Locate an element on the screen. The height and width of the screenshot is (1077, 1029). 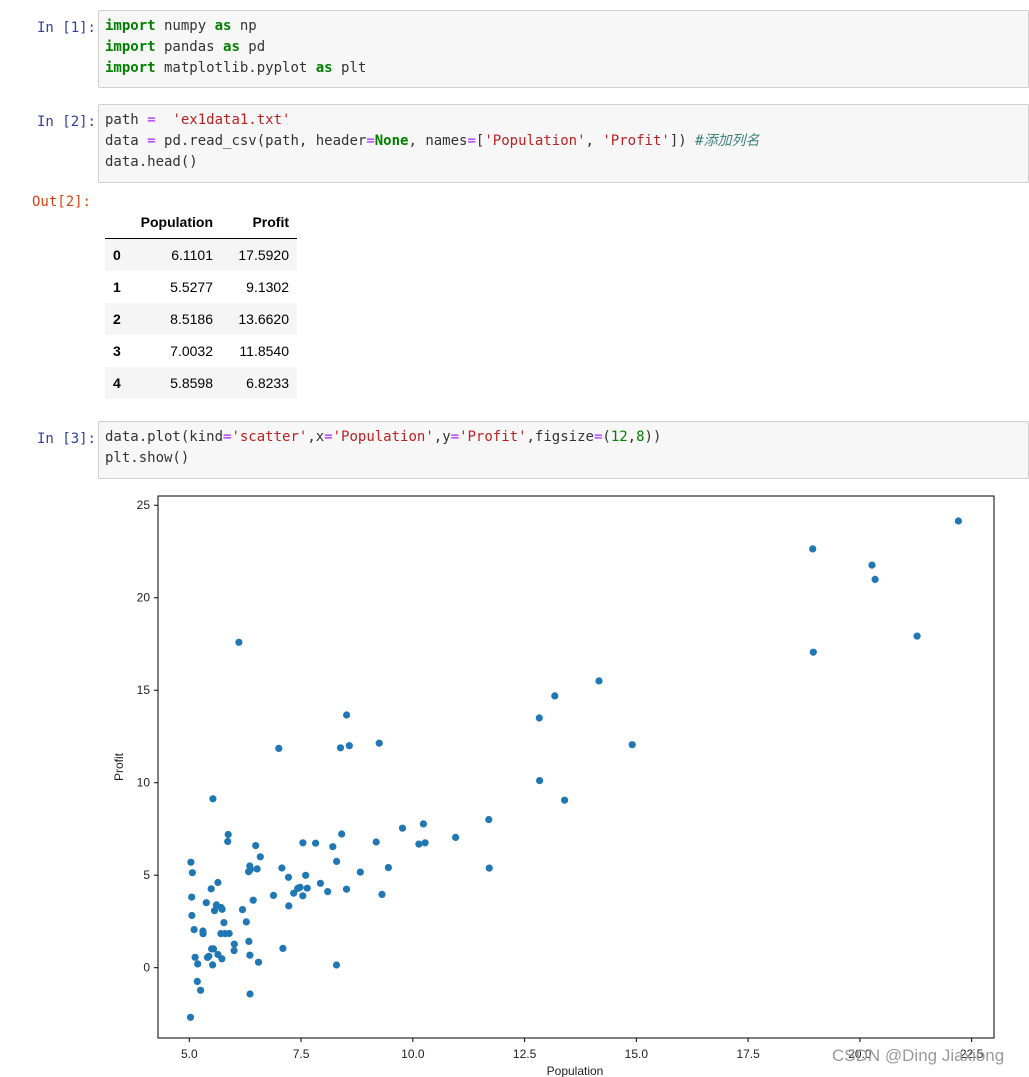
code-token: data.plot(kind is located at coordinates (164, 437).